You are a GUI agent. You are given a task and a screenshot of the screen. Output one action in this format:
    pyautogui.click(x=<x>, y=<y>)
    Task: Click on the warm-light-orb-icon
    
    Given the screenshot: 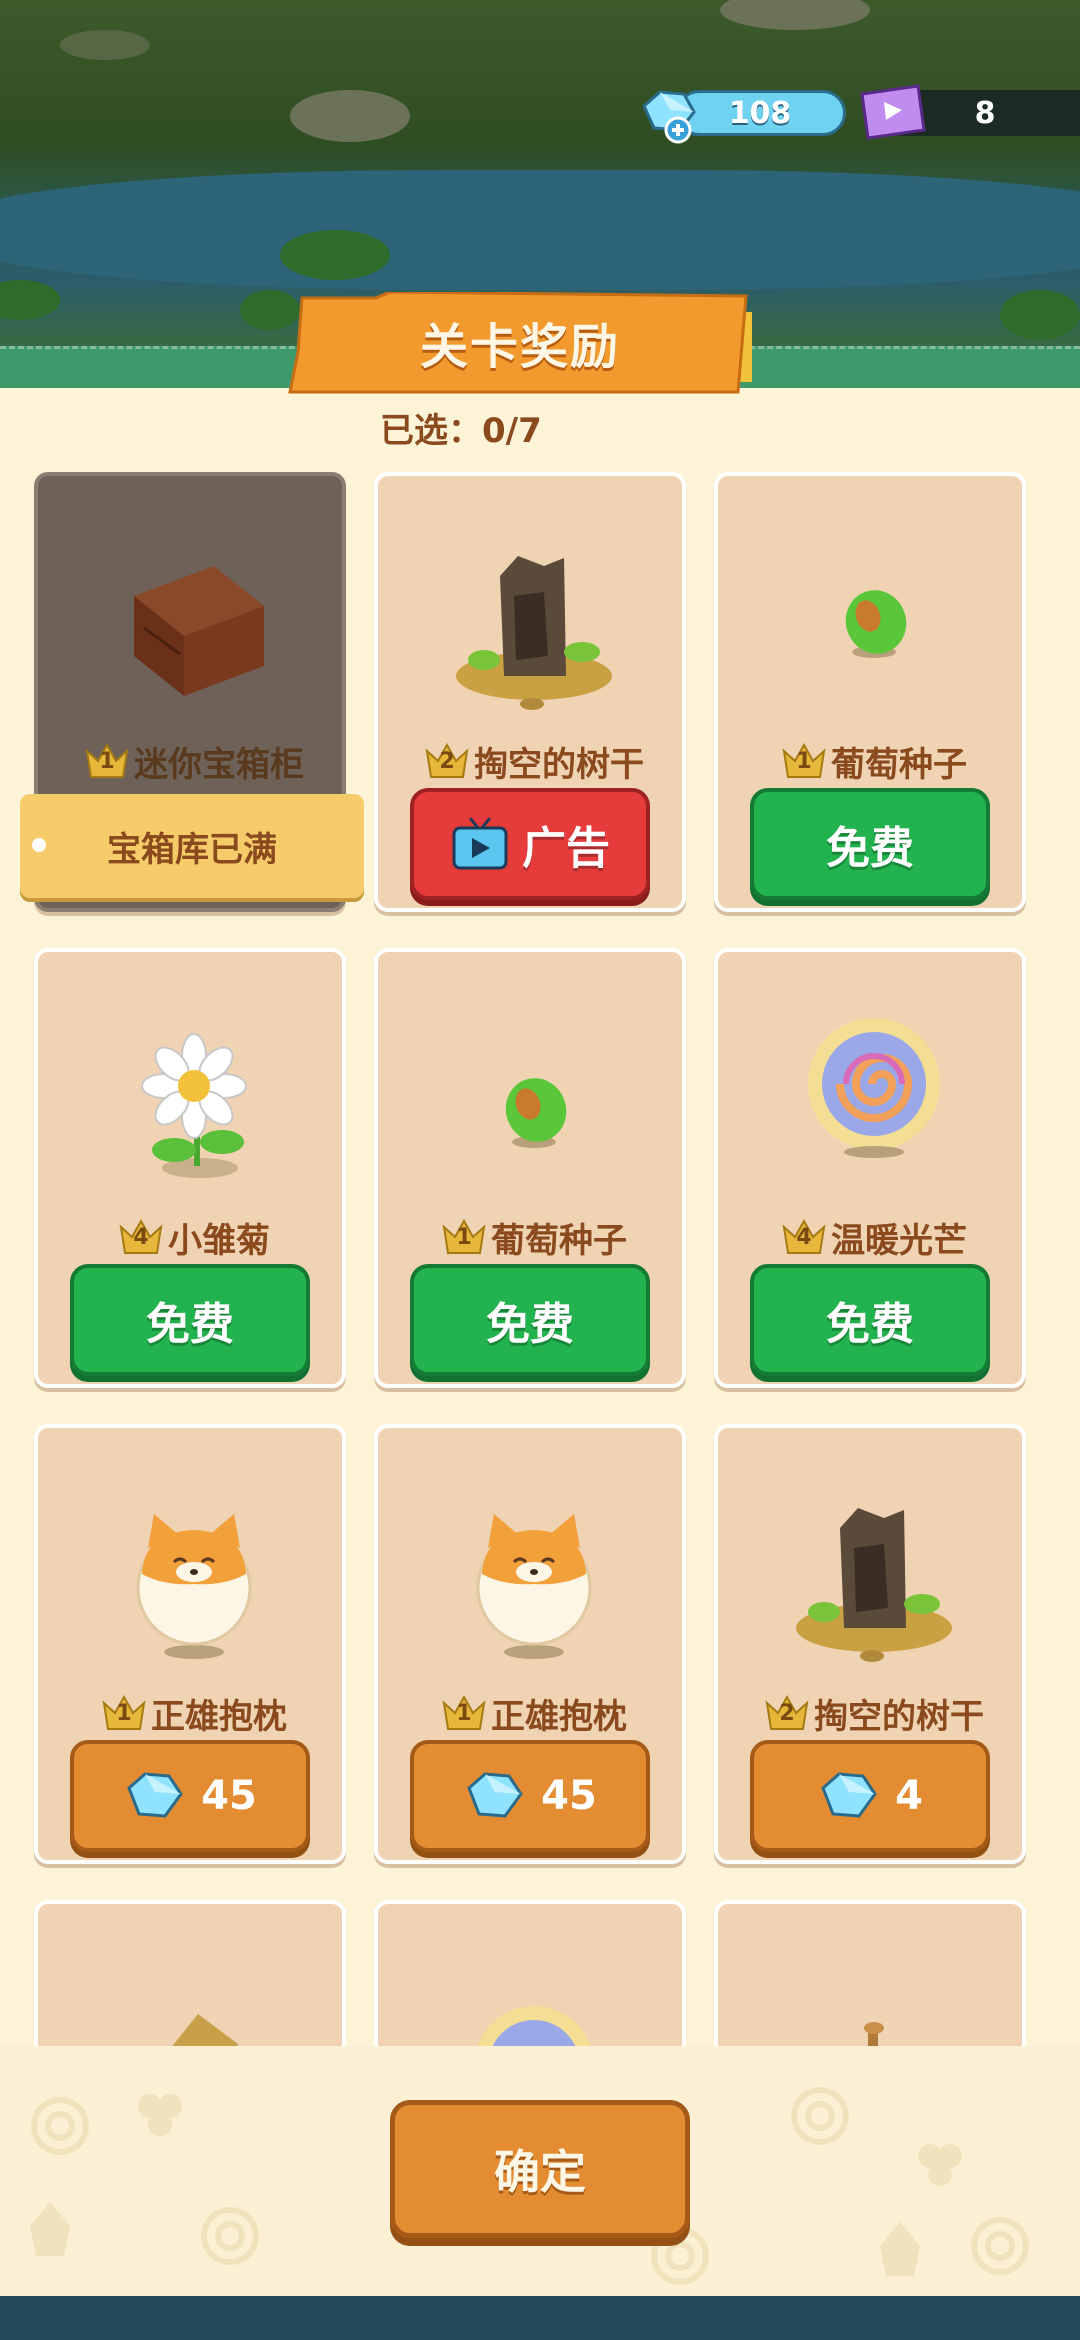 What is the action you would take?
    pyautogui.click(x=874, y=1088)
    